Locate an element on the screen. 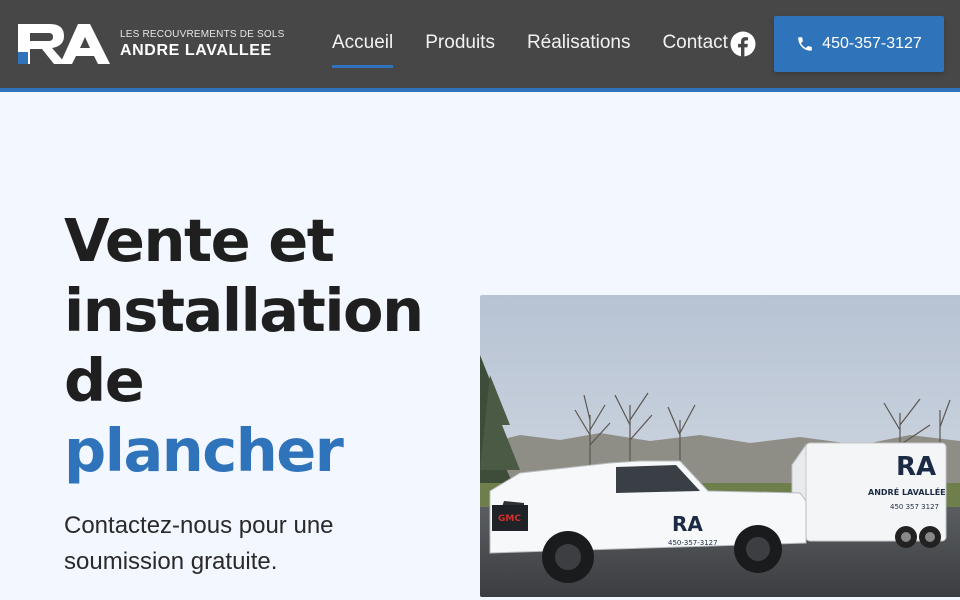  phone-icon is located at coordinates (805, 44).